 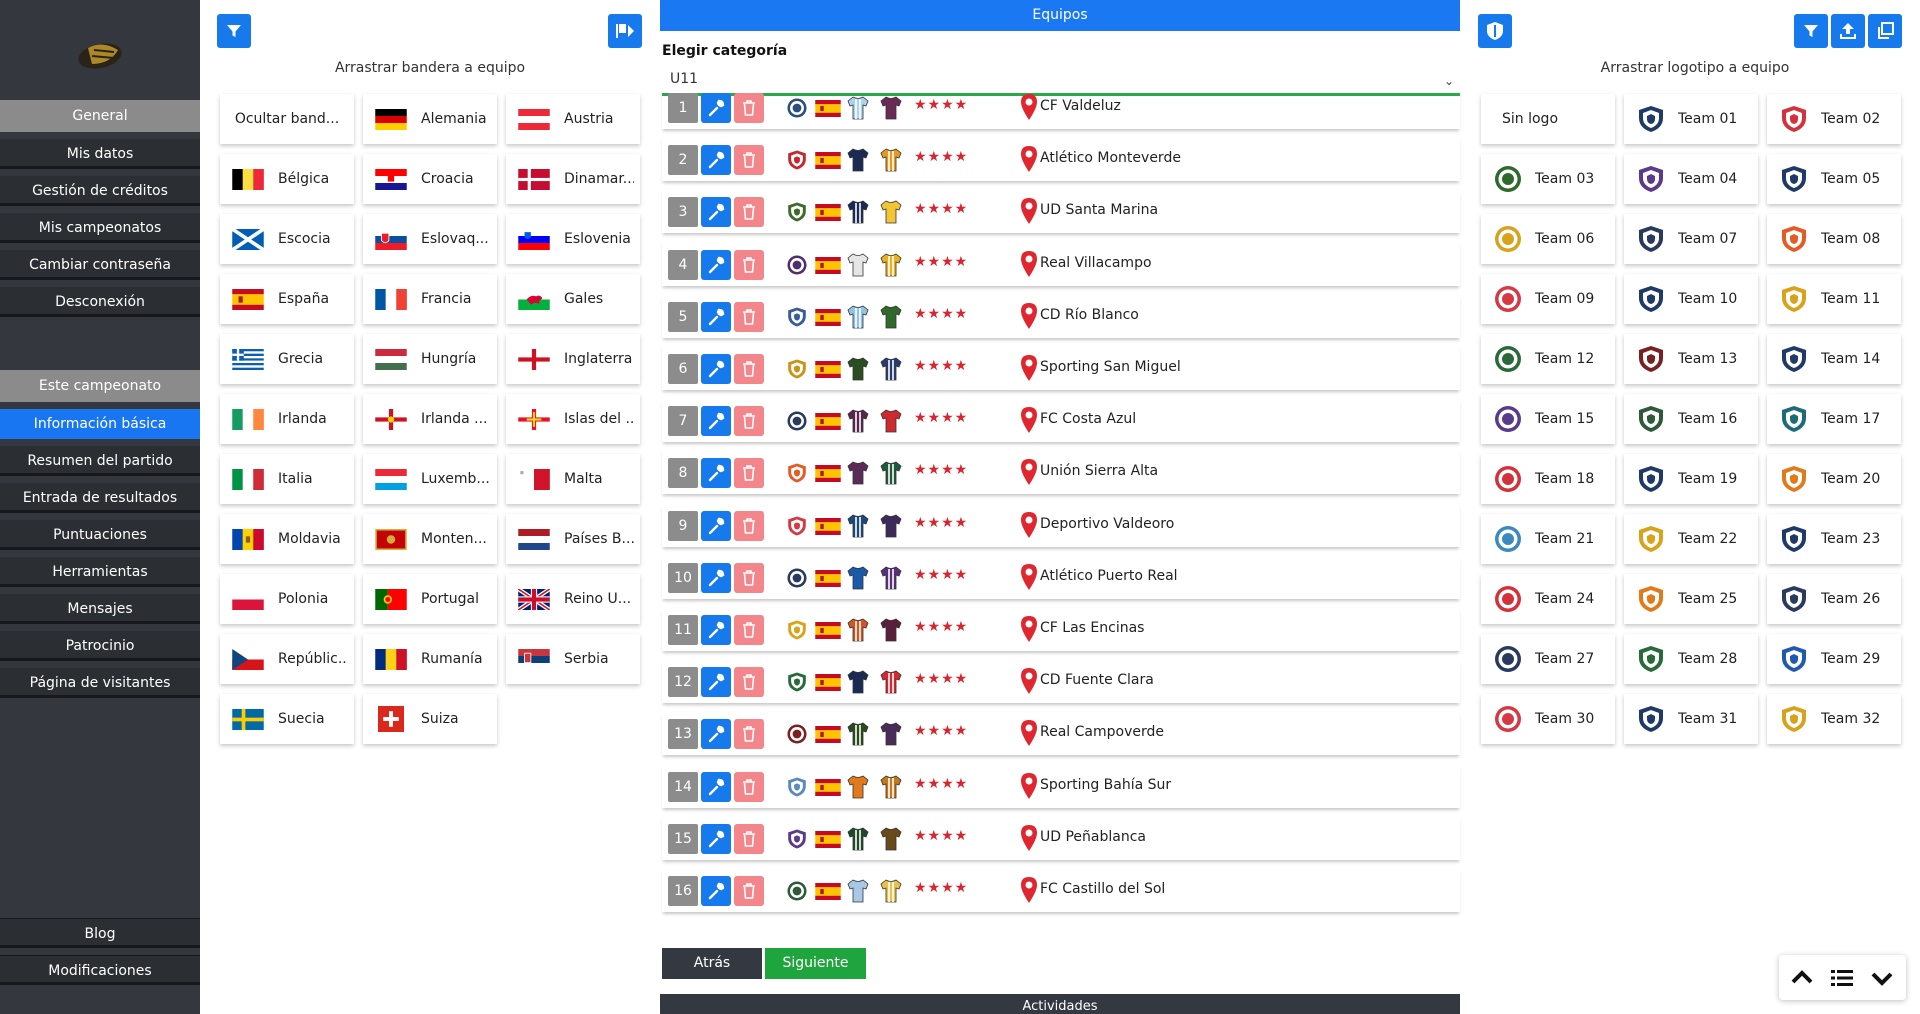 I want to click on team-name: FC Castillo del Sol, so click(x=1102, y=889).